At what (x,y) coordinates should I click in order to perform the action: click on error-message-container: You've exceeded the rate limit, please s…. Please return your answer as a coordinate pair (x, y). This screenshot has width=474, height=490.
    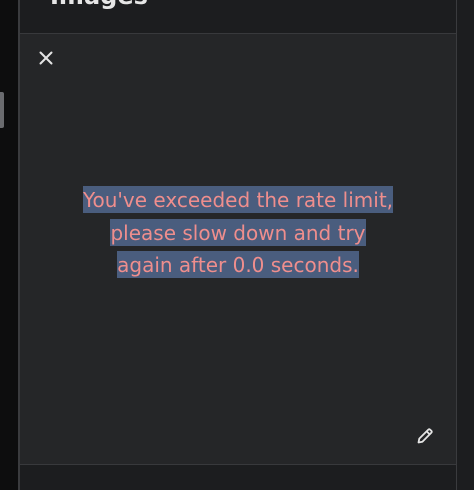
    Looking at the image, I should click on (238, 233).